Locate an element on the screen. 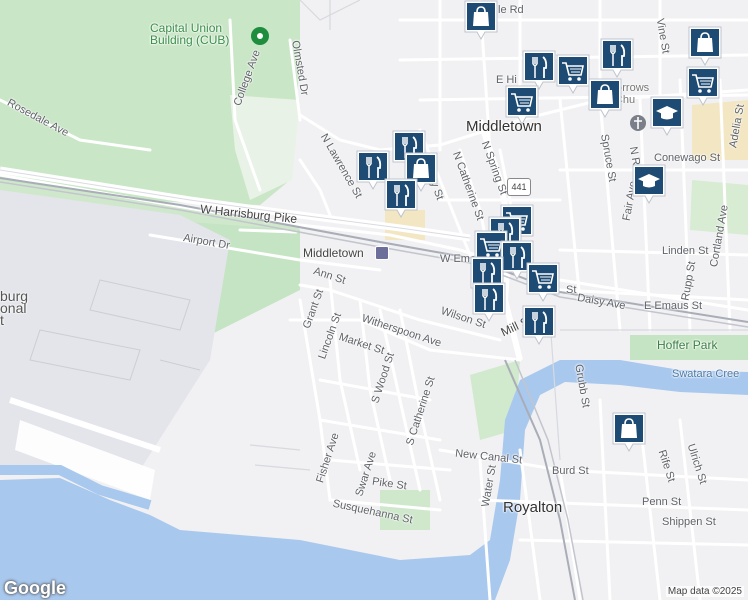 The width and height of the screenshot is (748, 600). place-label-airport: burg onal t is located at coordinates (14, 308).